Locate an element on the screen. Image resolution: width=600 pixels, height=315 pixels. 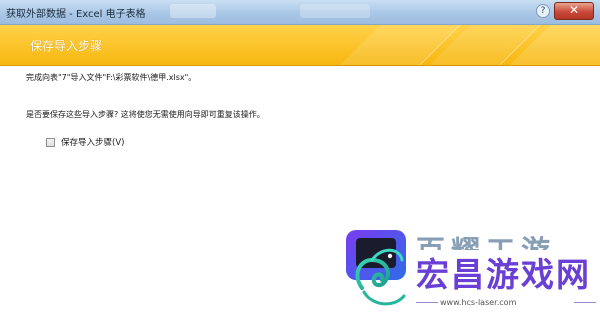
save-steps-option: 保存导入步骤(V) is located at coordinates (85, 142).